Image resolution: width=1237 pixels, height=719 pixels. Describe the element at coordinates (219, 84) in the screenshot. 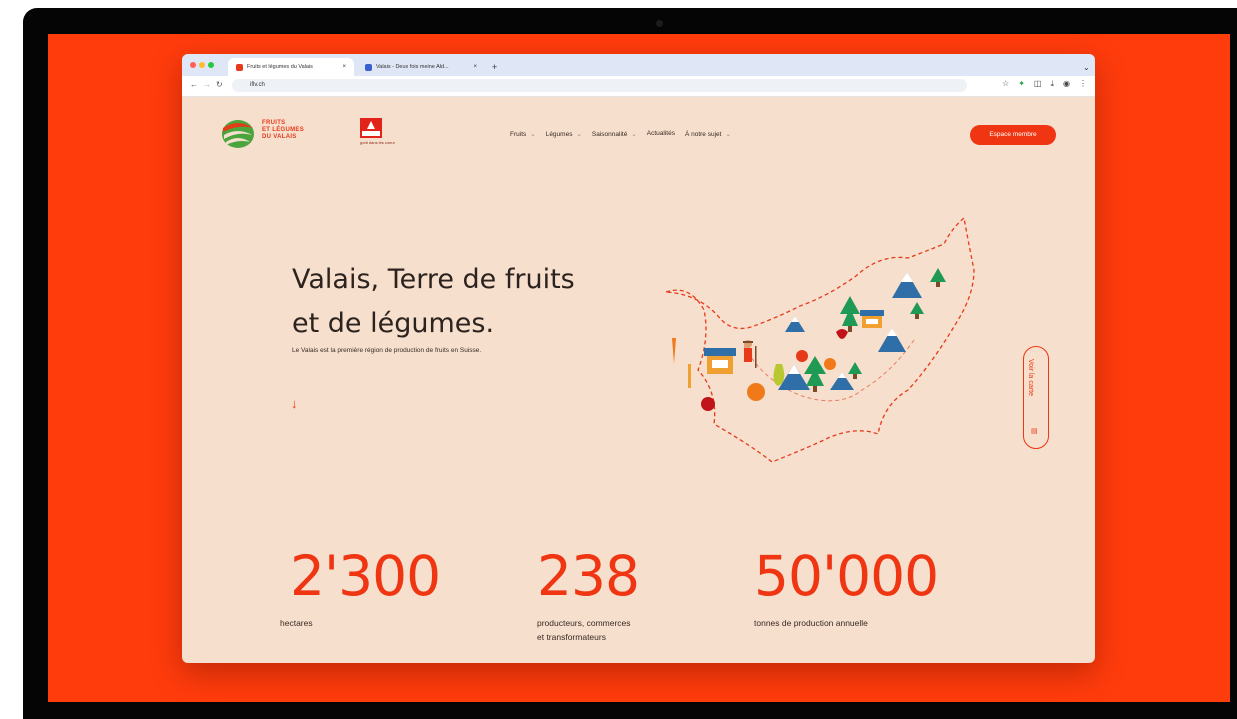

I see `reload-icon: ↻` at that location.